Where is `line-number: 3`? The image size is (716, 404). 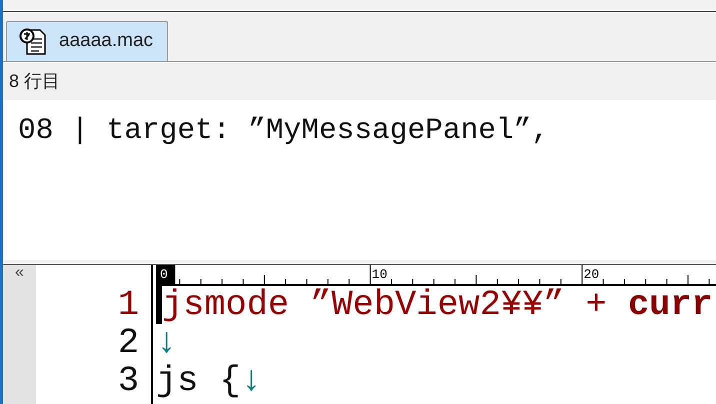 line-number: 3 is located at coordinates (128, 381).